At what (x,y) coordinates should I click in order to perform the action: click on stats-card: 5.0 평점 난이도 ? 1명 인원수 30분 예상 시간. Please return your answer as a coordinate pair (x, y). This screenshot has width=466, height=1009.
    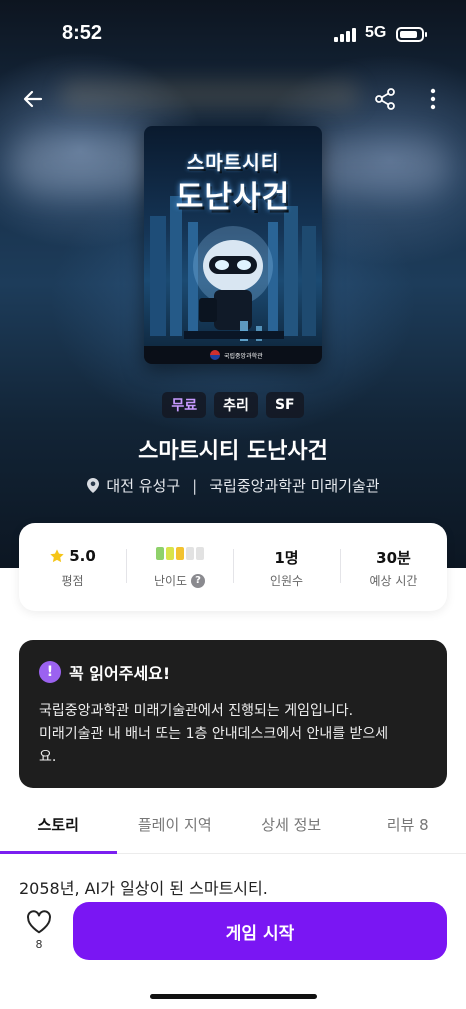
    Looking at the image, I should click on (233, 567).